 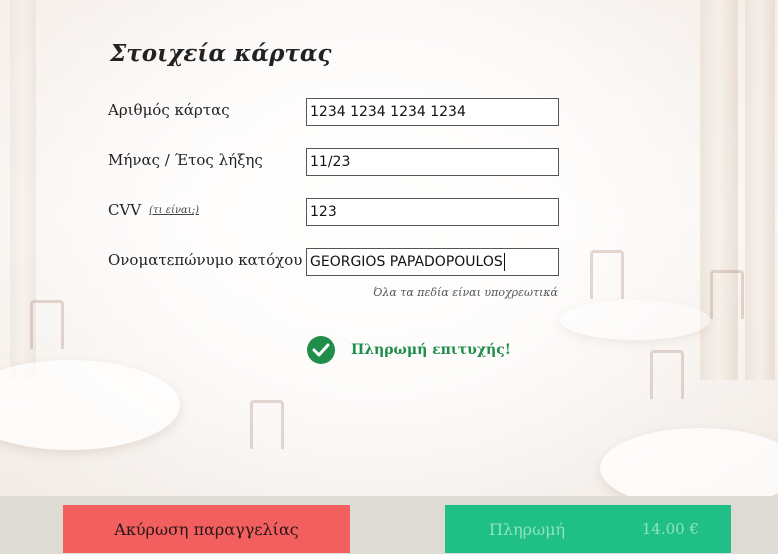 I want to click on cardholder-label: Ονοματεπώνυμο κατόχου, so click(x=205, y=260).